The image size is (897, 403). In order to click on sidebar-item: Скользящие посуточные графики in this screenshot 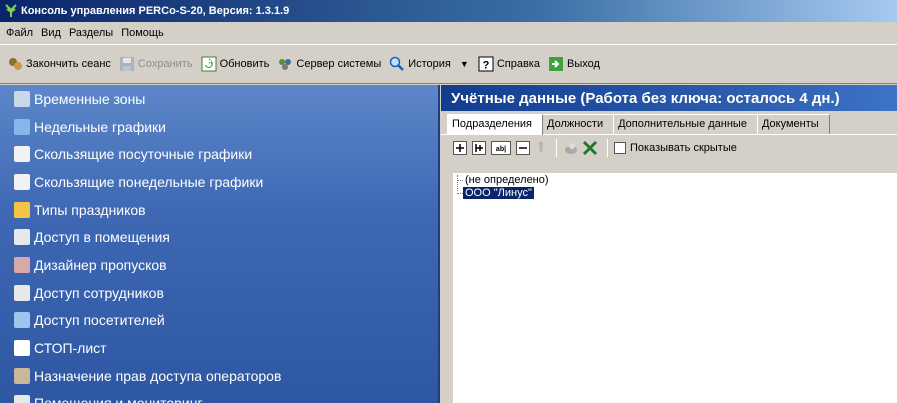, I will do `click(219, 154)`.